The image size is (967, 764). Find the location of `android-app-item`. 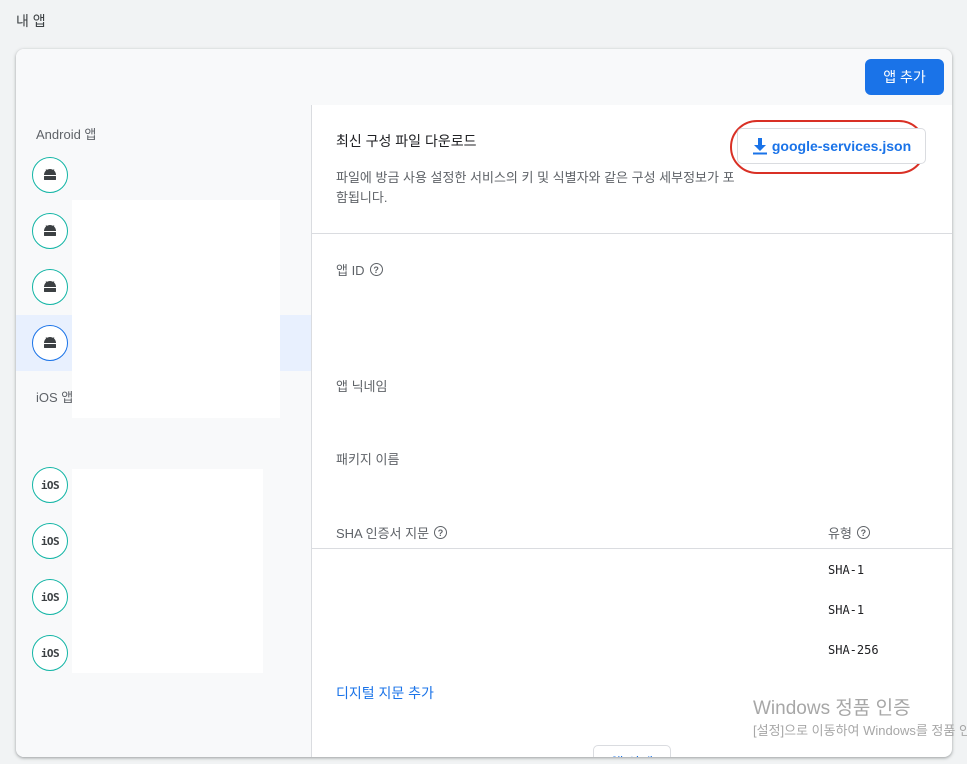

android-app-item is located at coordinates (163, 175).